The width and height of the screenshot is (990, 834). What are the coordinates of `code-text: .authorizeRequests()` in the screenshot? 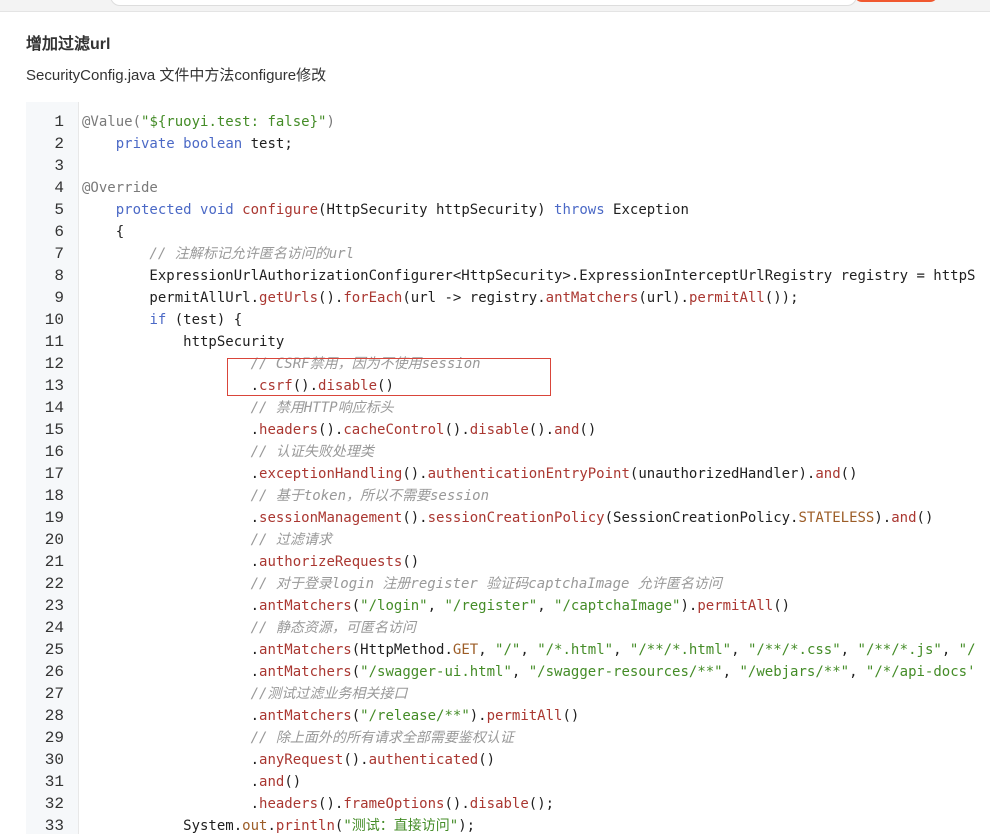 It's located at (251, 562).